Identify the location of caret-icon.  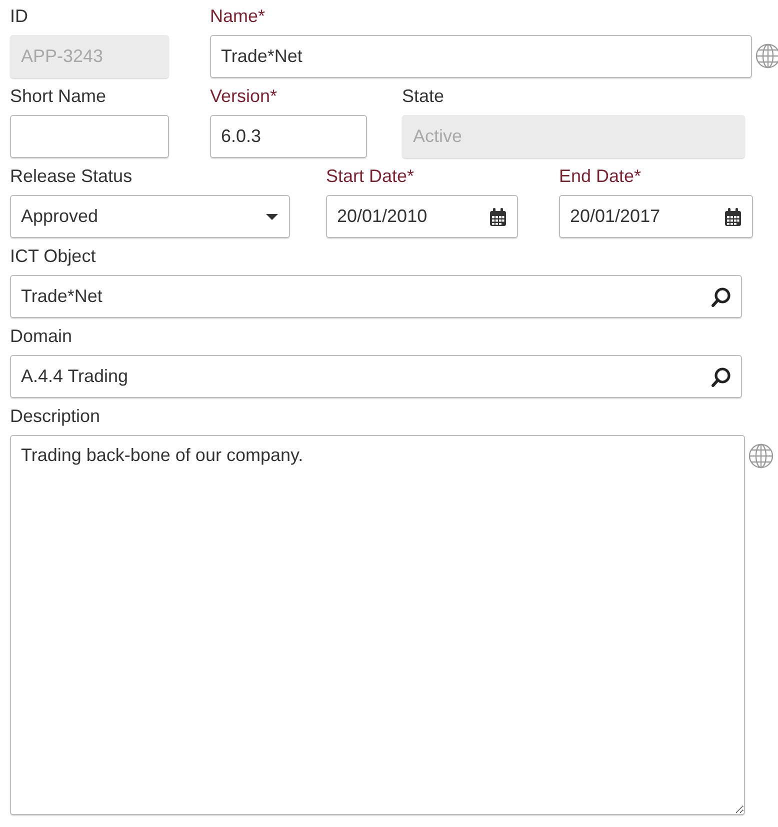
(272, 216).